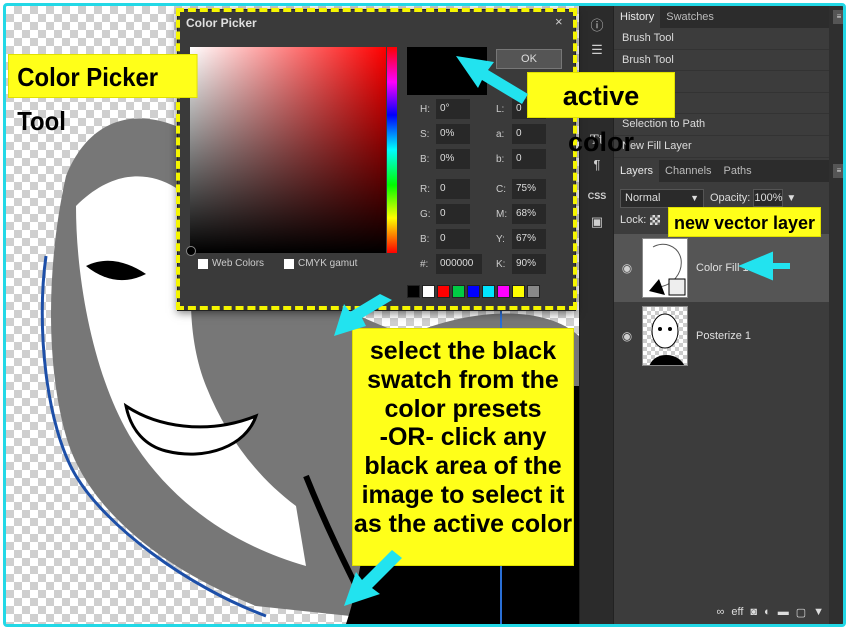  I want to click on field-hex: #: 000000, so click(451, 264).